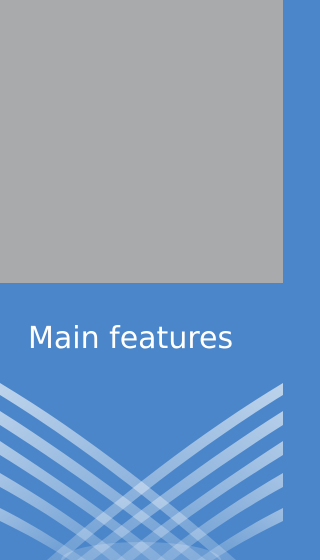 The image size is (320, 560). I want to click on beam-glow, so click(141, 551).